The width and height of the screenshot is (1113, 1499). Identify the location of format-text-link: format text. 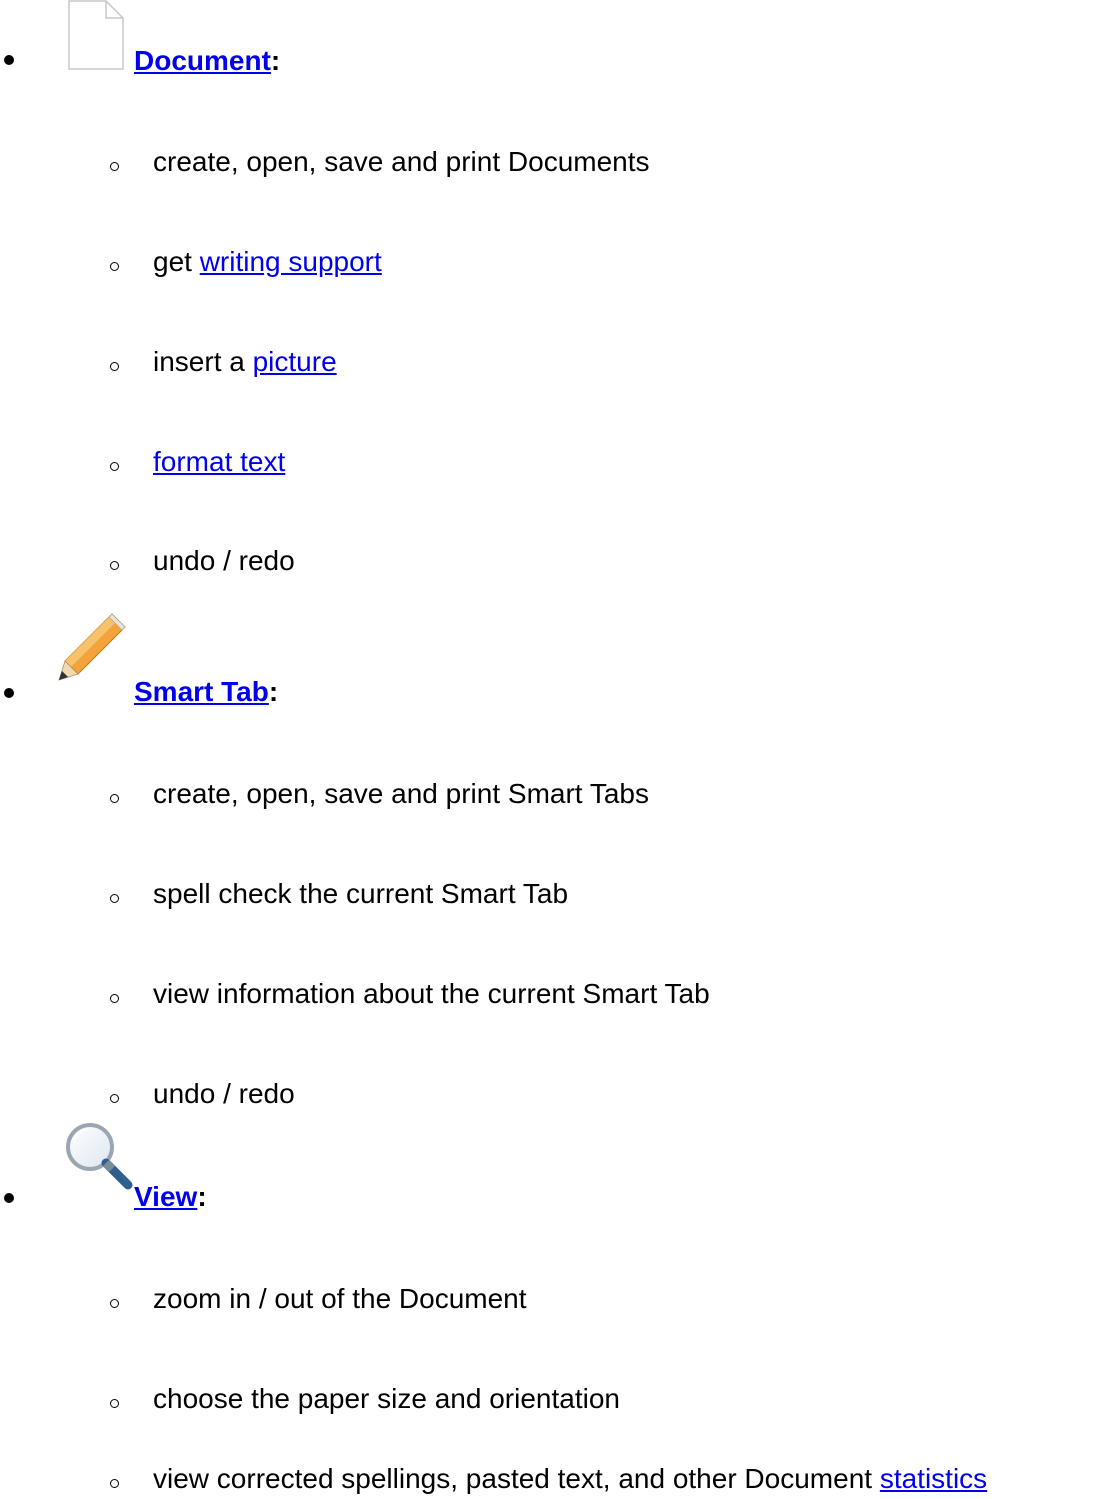
(219, 461).